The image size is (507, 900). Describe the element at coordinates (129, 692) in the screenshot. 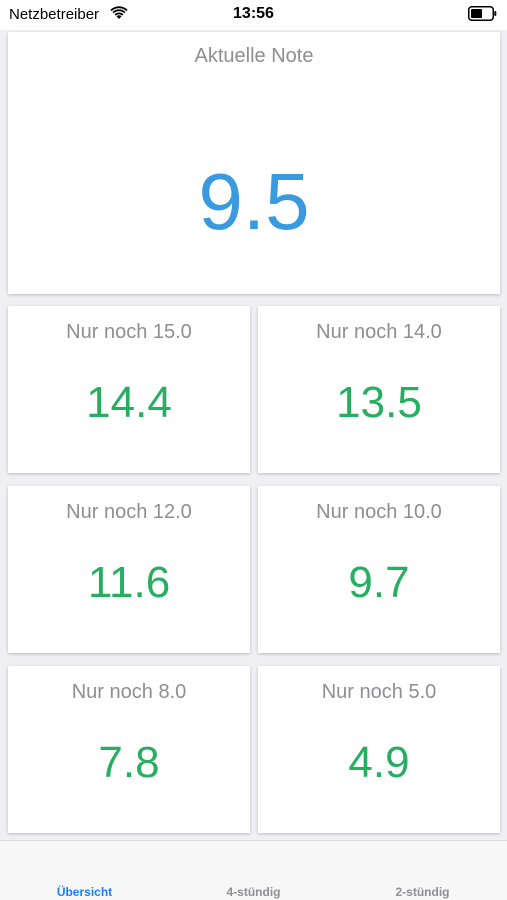

I see `target-label: Nur noch 8.0` at that location.